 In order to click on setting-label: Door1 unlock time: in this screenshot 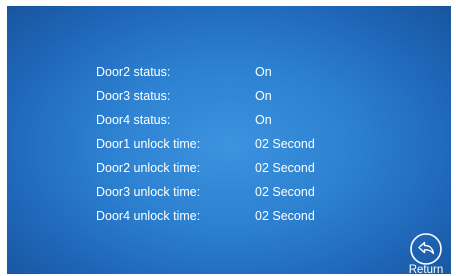, I will do `click(148, 144)`.